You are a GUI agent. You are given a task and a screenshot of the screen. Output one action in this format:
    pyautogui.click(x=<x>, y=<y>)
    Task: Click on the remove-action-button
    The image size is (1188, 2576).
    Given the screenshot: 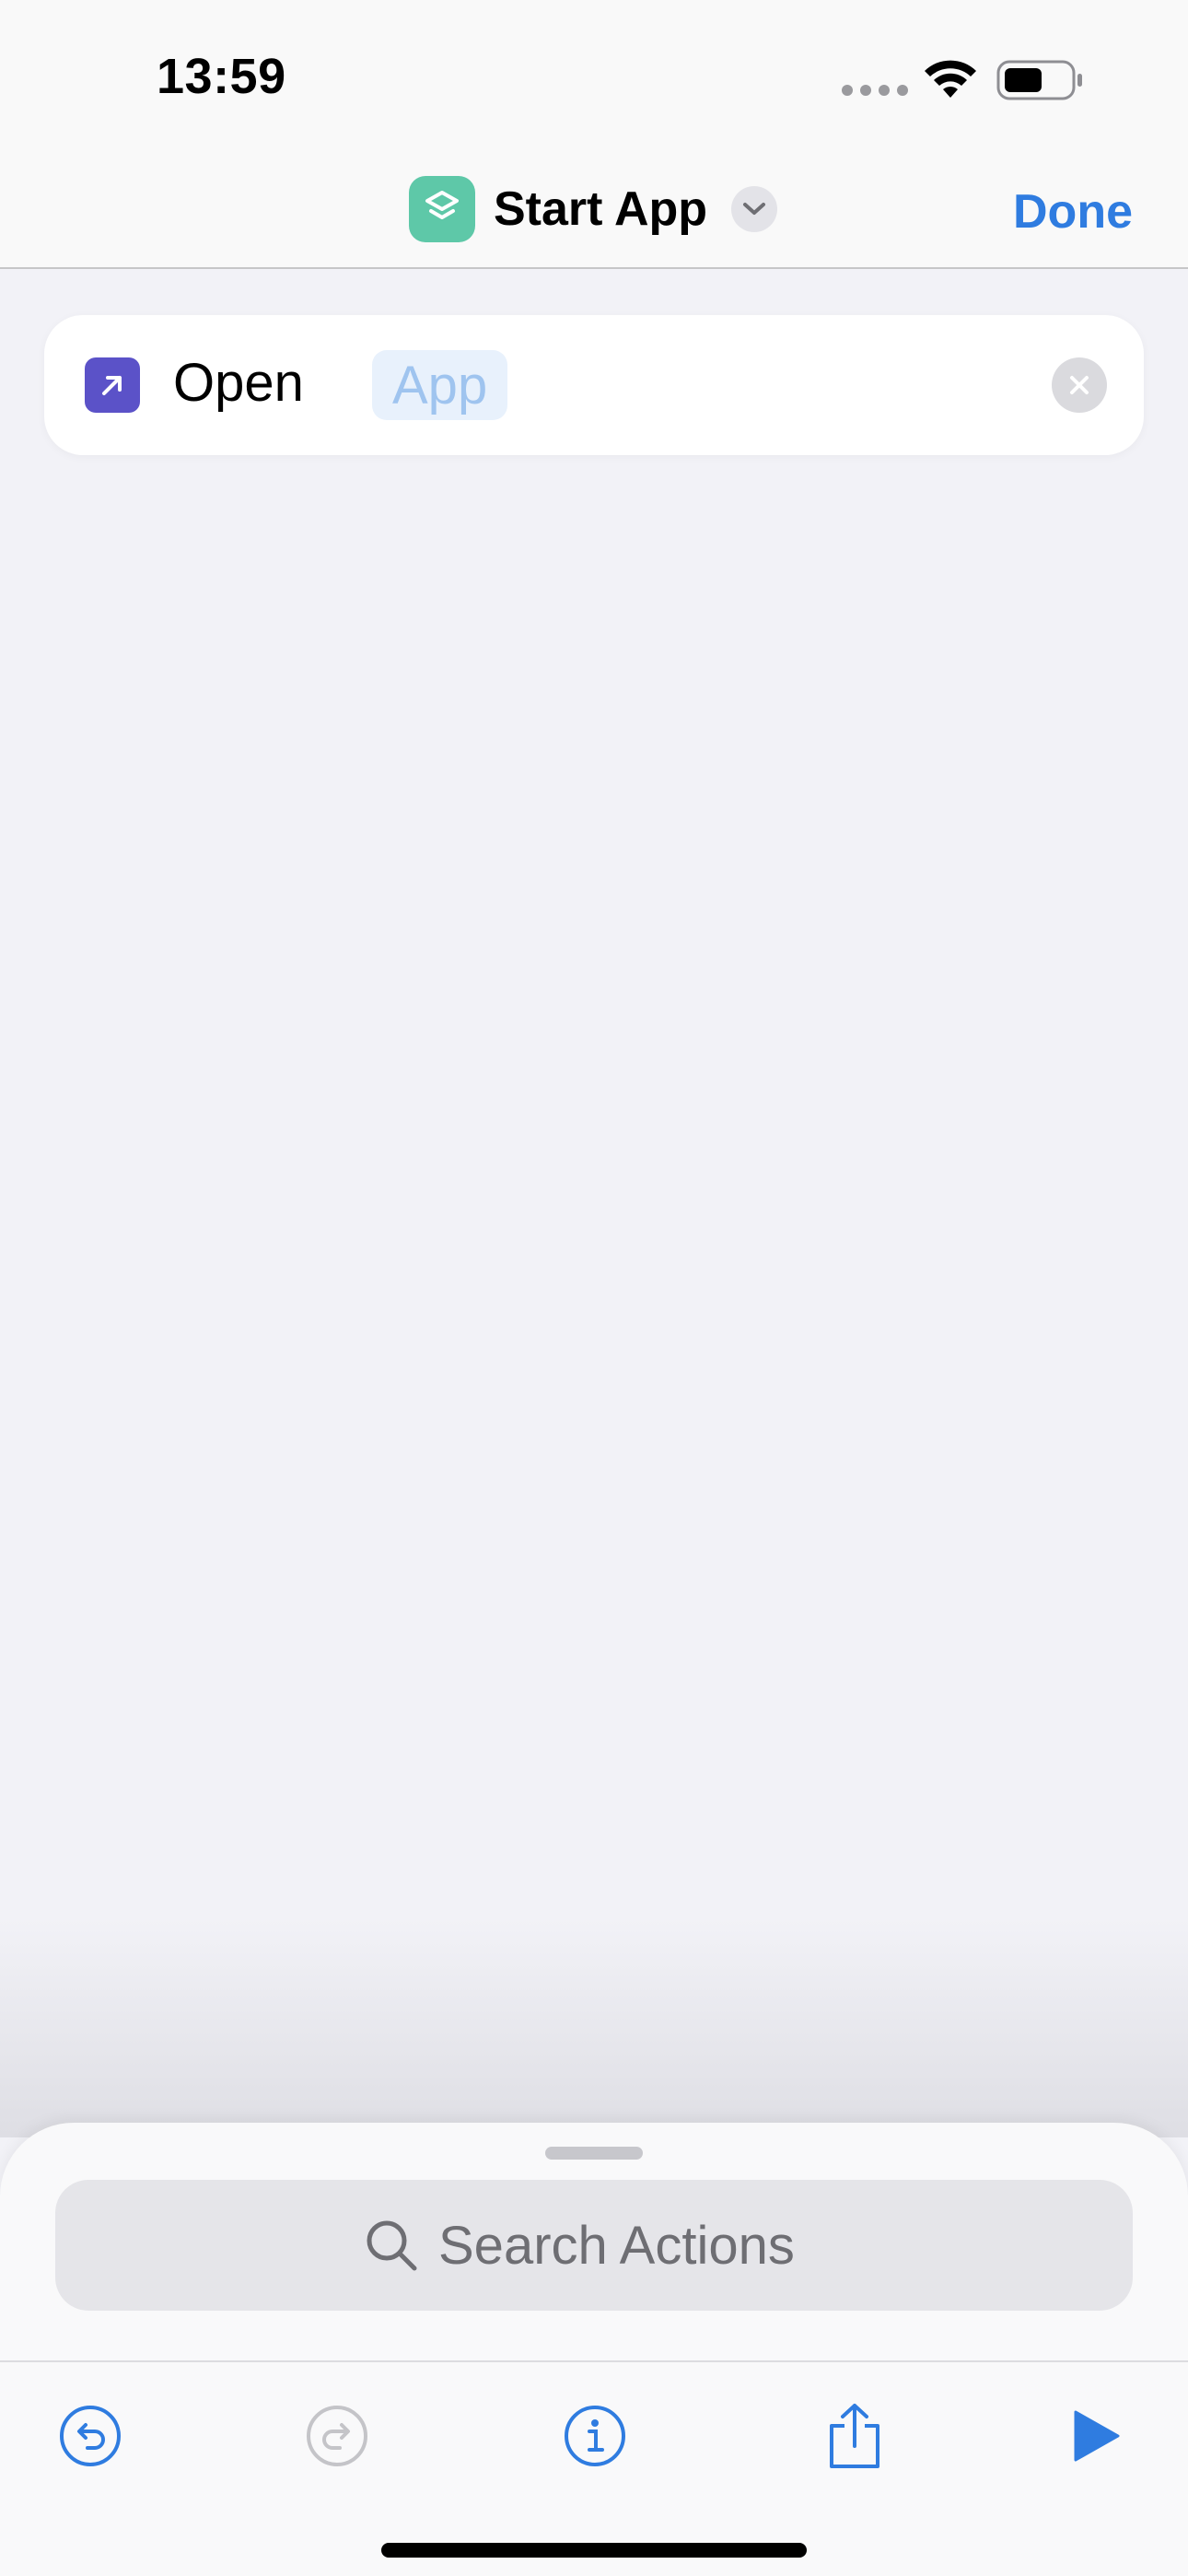 What is the action you would take?
    pyautogui.click(x=1079, y=385)
    